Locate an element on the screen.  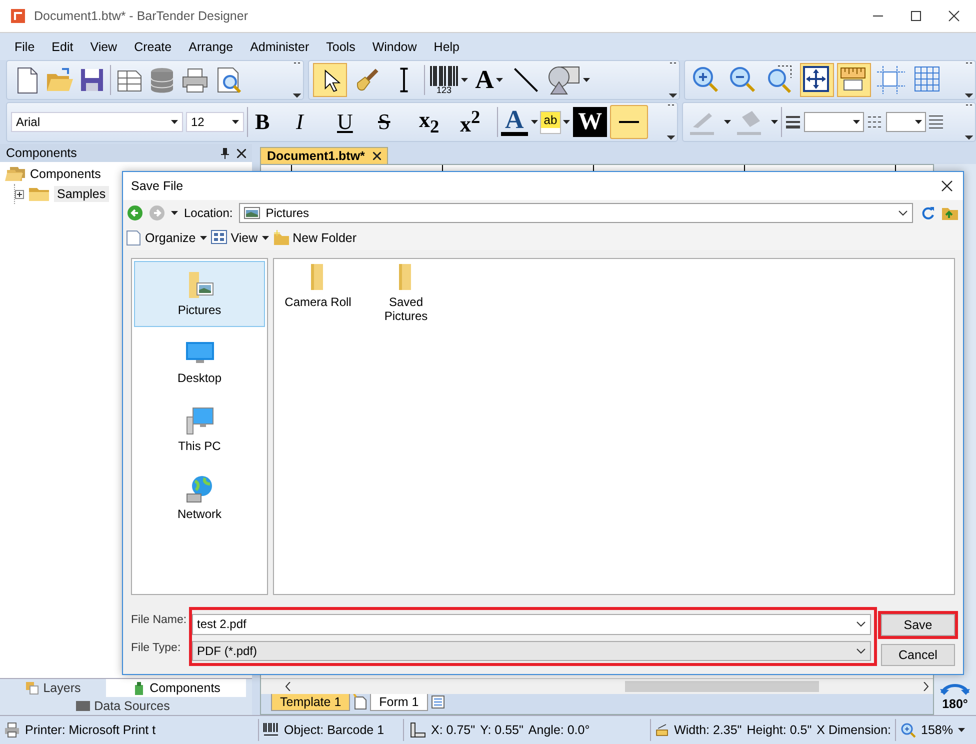
folder-icon is located at coordinates (318, 277).